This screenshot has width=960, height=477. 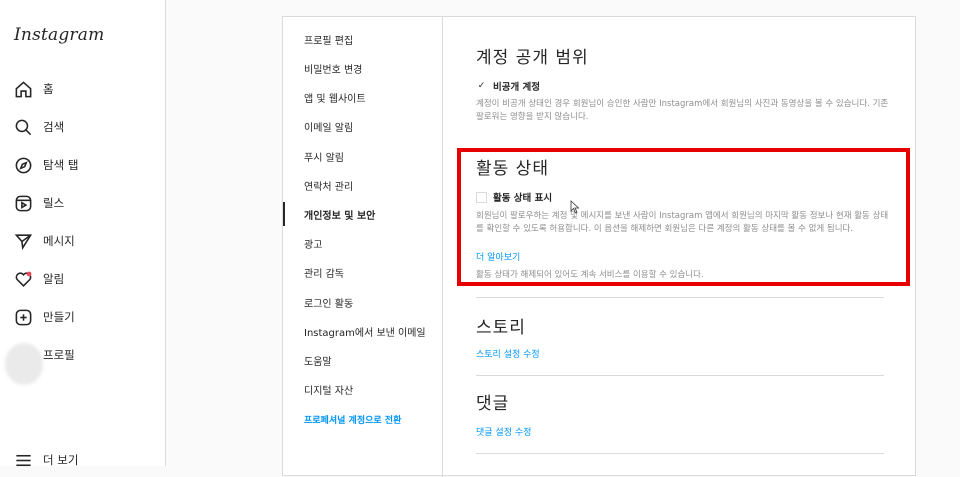 I want to click on settings-menu-item-active: 개인정보 및 보안, so click(x=339, y=214).